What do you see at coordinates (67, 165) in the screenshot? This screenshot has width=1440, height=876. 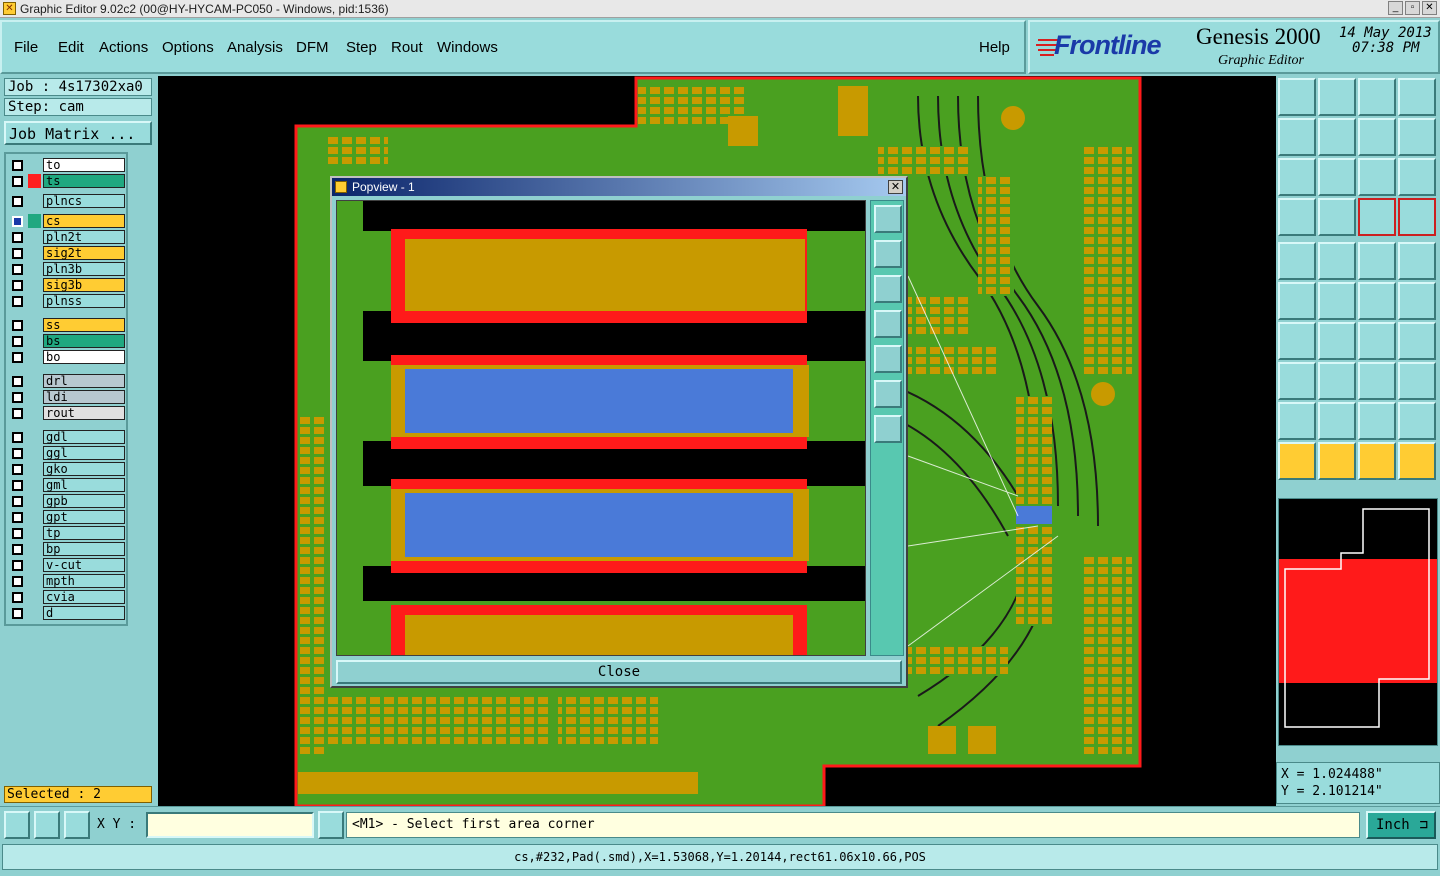 I see `layer-row-to: to` at bounding box center [67, 165].